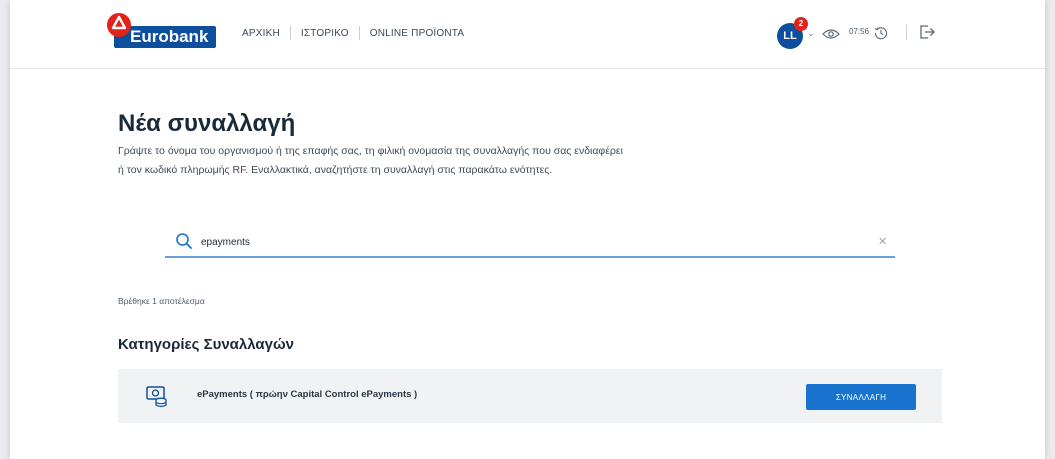 The height and width of the screenshot is (459, 1055). I want to click on nav-history: ΙΣΤΟΡΙΚΟ, so click(325, 33).